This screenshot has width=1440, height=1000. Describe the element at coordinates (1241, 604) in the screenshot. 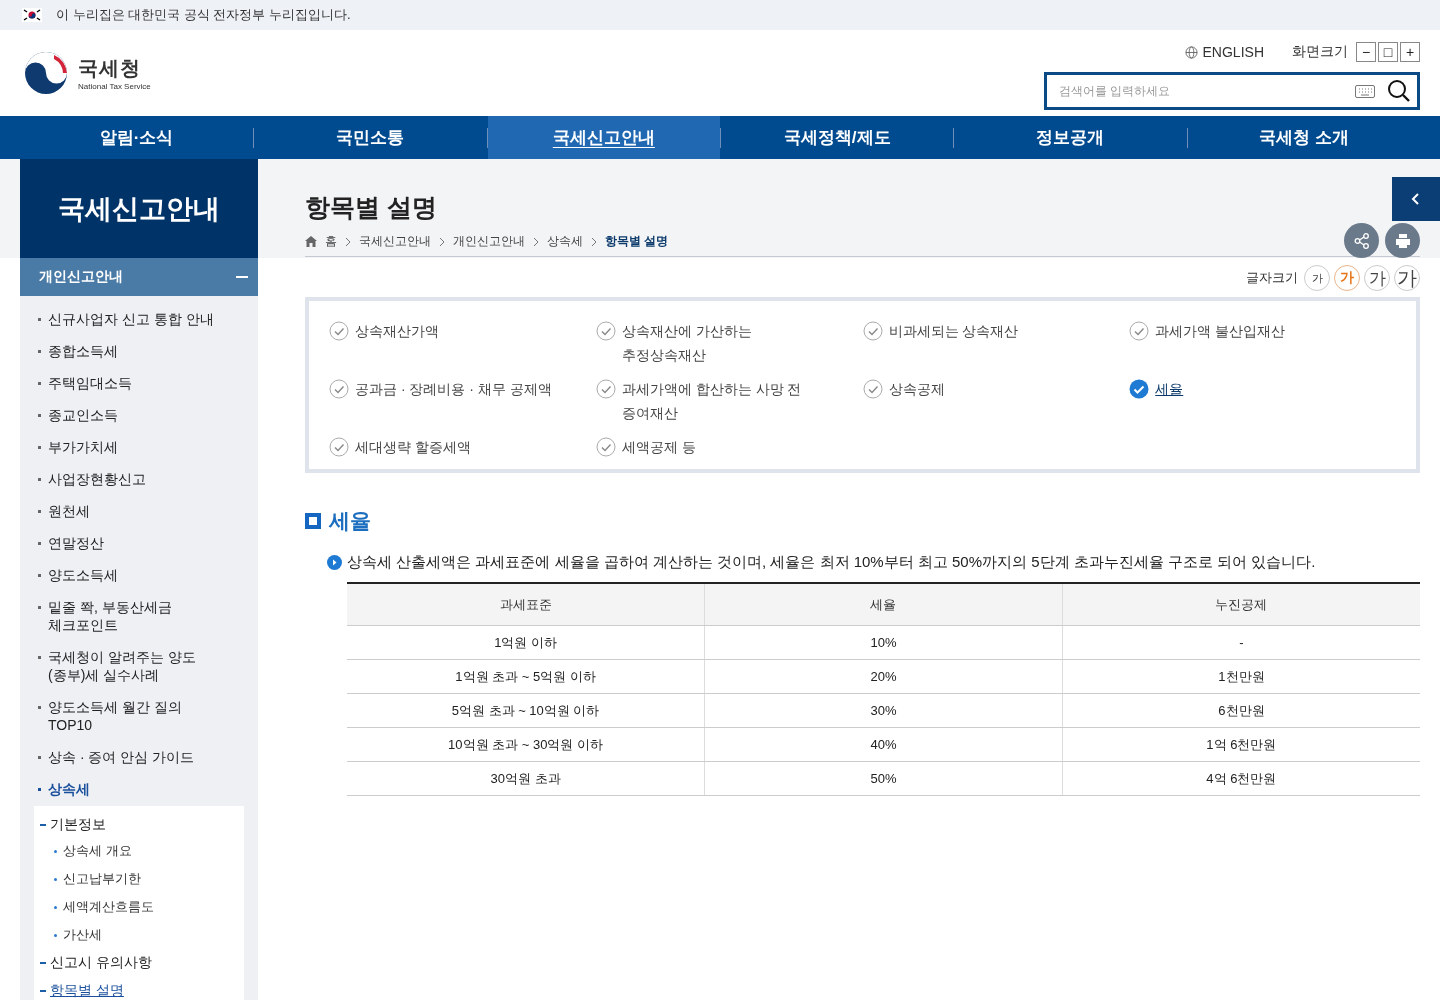

I see `column-header: 누진공제` at that location.